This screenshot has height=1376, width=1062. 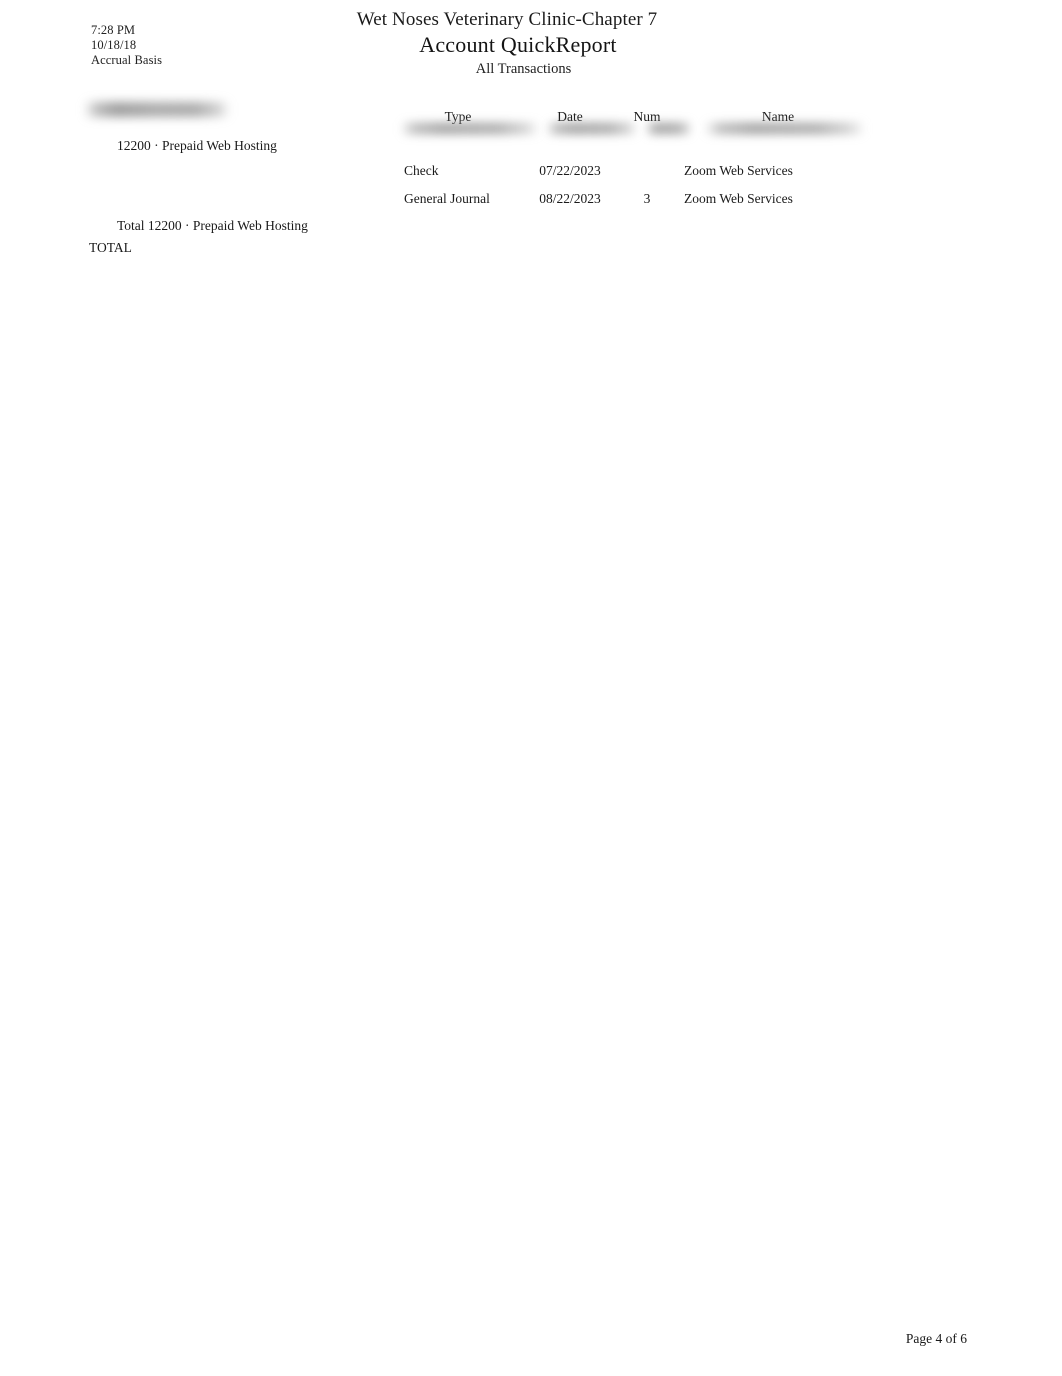 I want to click on redacted-section-header, so click(x=157, y=109).